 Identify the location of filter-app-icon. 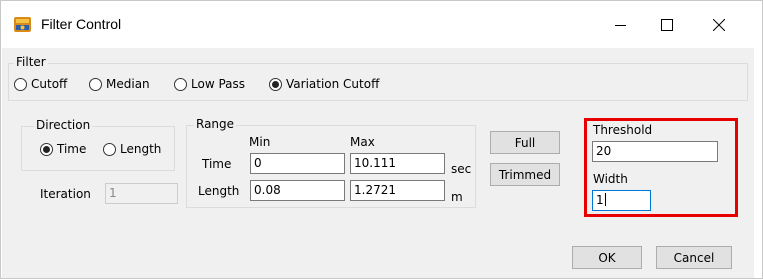
(22, 24).